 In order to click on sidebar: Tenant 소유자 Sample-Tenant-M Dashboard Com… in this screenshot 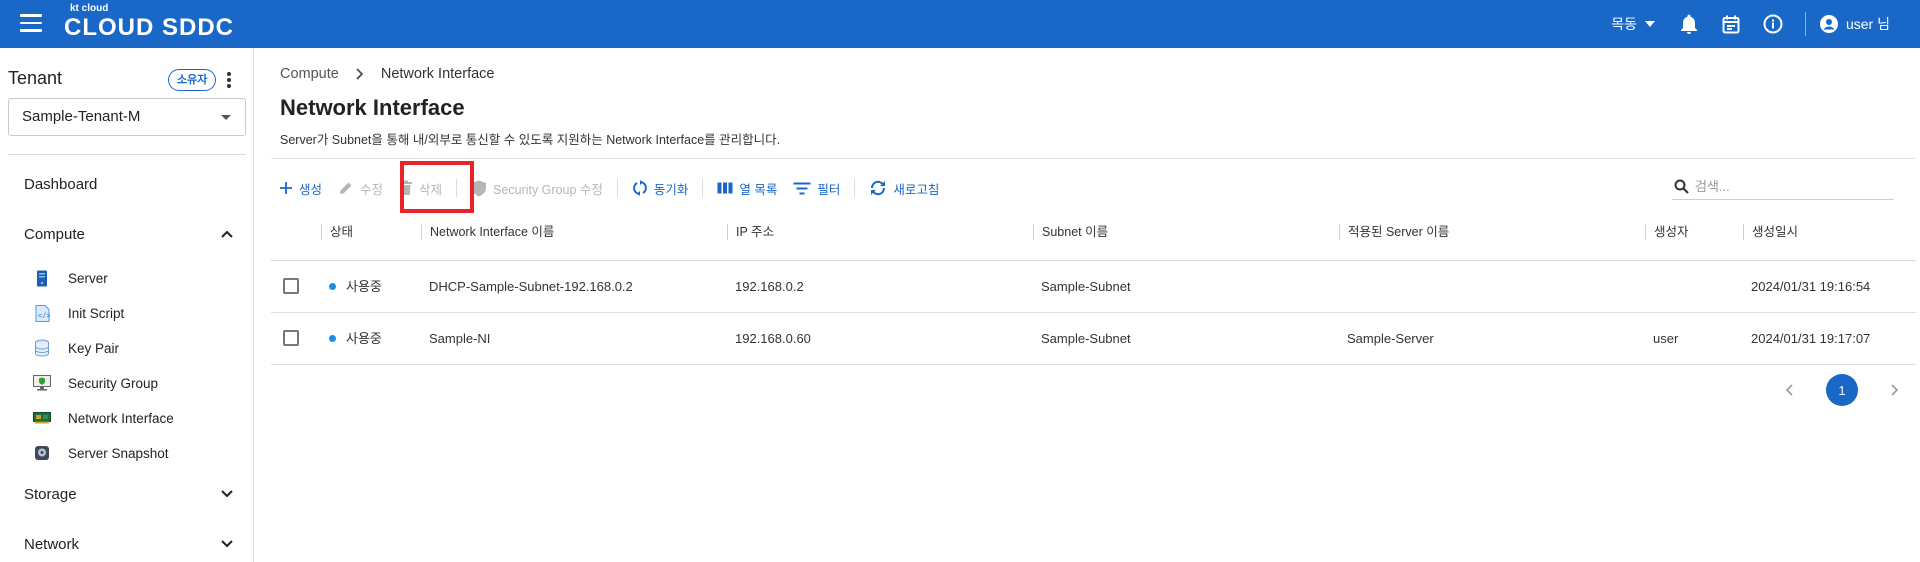, I will do `click(127, 305)`.